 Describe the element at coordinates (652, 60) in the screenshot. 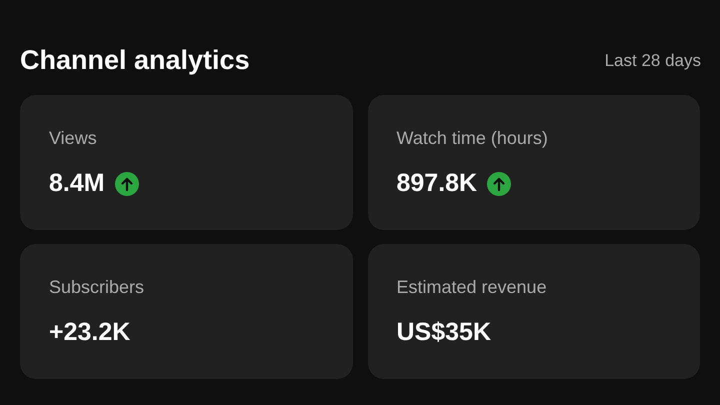

I see `date-range: Last 28 days` at that location.